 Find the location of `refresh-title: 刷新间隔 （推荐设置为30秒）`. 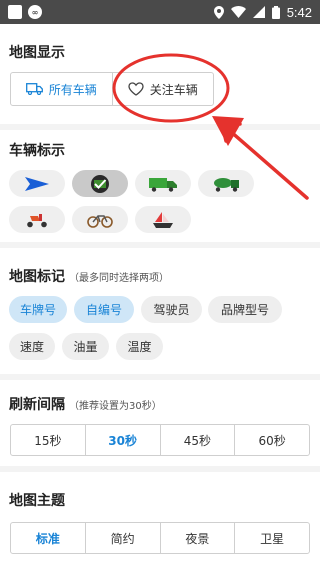

refresh-title: 刷新间隔 （推荐设置为30秒） is located at coordinates (85, 404).